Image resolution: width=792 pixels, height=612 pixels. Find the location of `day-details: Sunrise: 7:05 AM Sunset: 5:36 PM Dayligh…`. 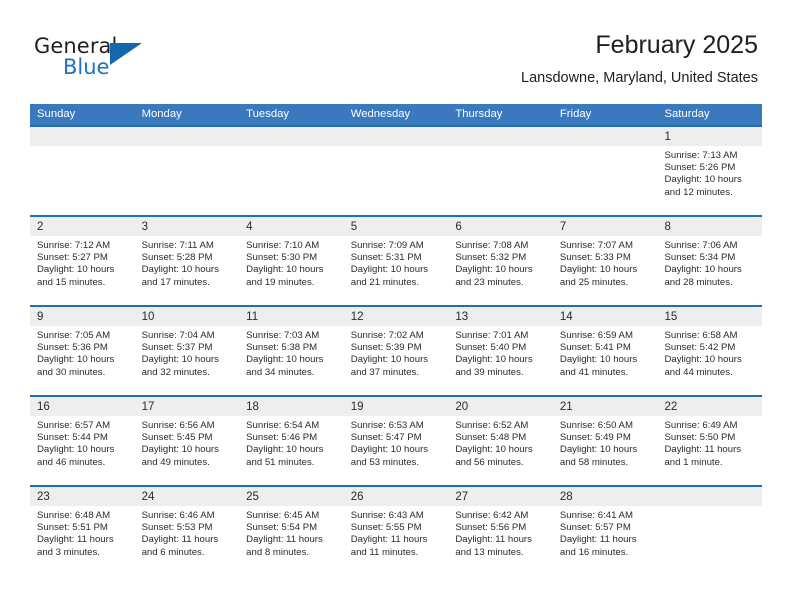

day-details: Sunrise: 7:05 AM Sunset: 5:36 PM Dayligh… is located at coordinates (82, 352).